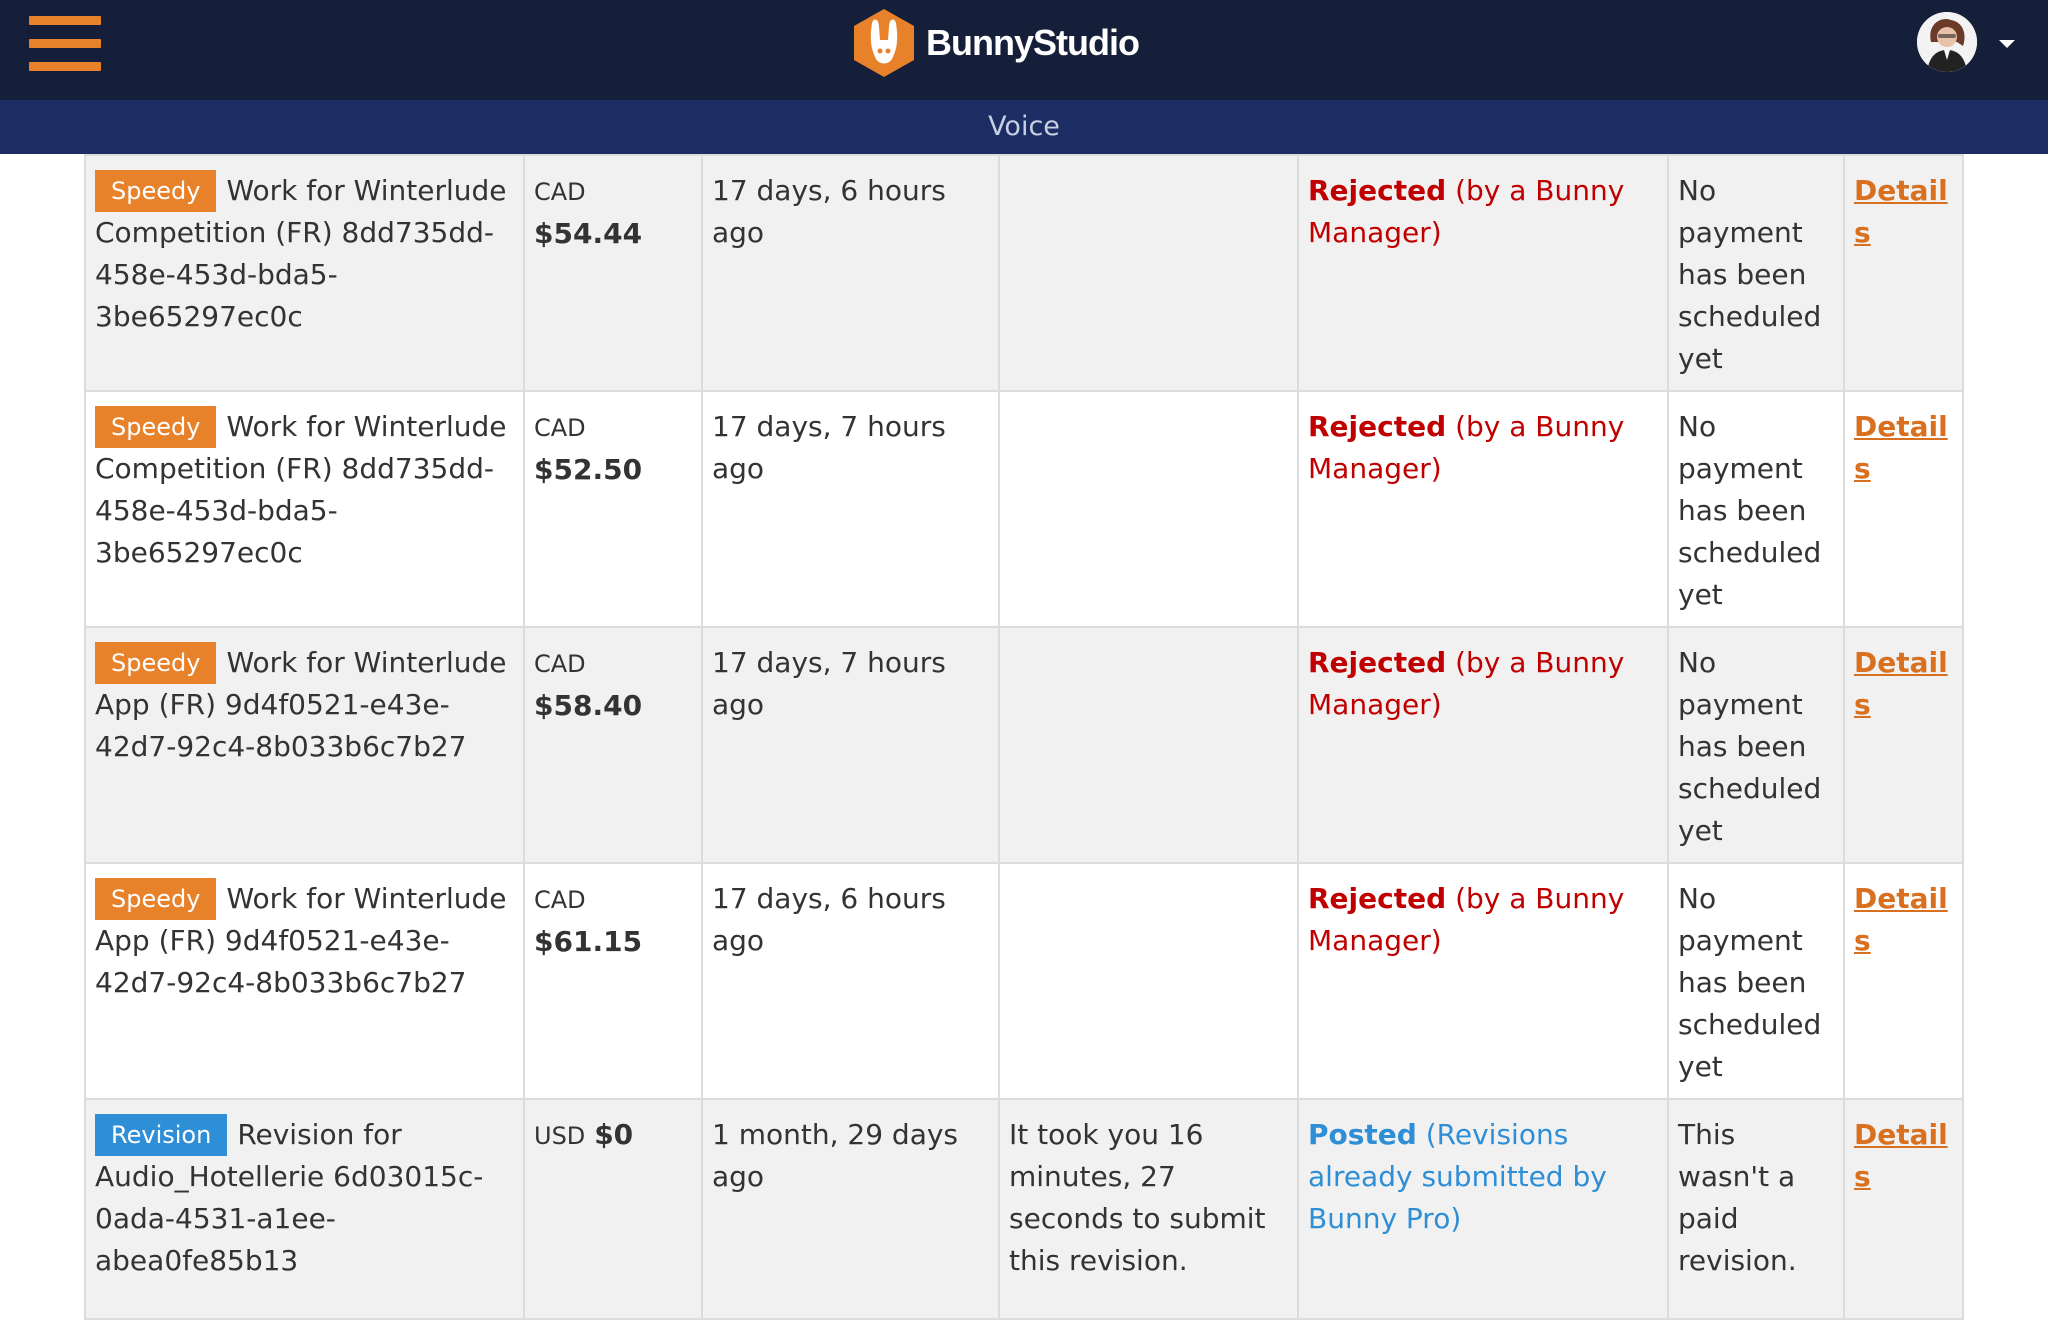 The height and width of the screenshot is (1320, 2048). I want to click on price-amount: $0, so click(614, 1134).